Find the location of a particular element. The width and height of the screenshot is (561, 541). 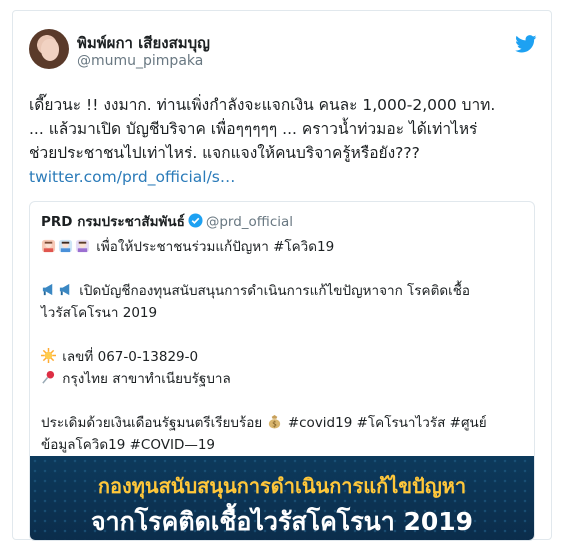

hashtags: #covid19 #โคโรนาไวรัส #ศูนย์ is located at coordinates (387, 423).